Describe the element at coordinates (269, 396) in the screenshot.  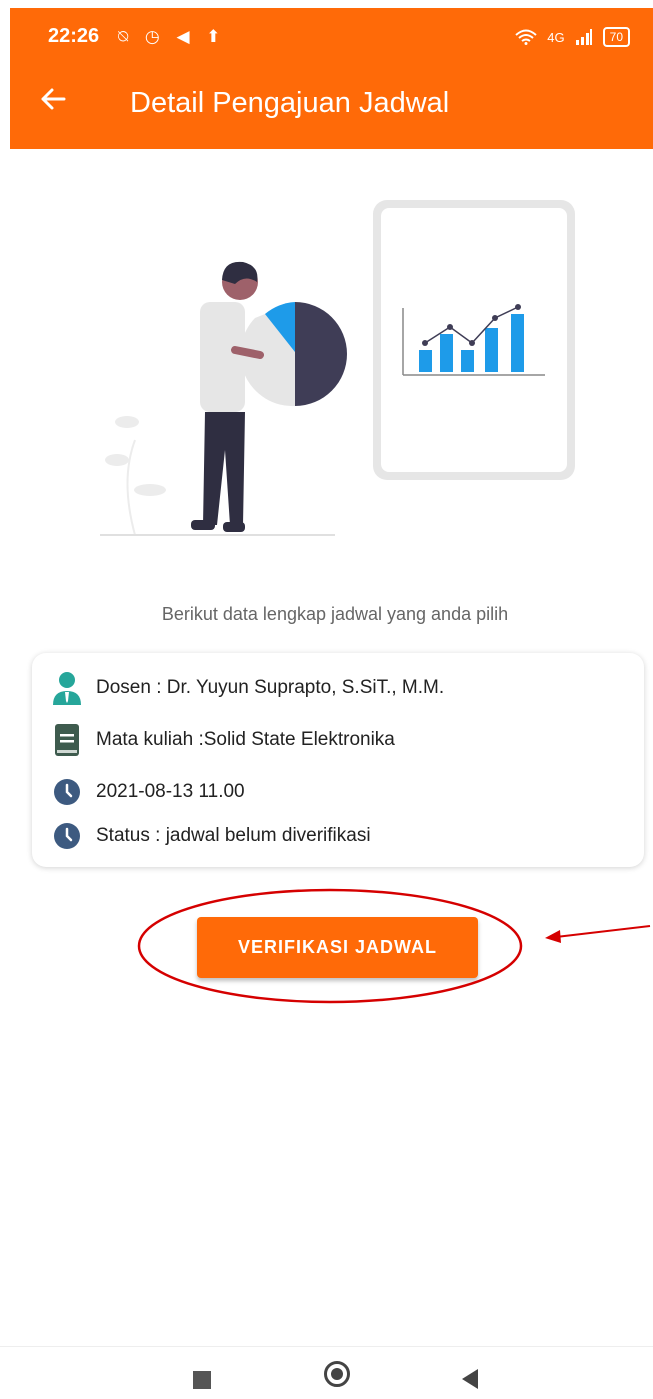
I see `person-graphic` at that location.